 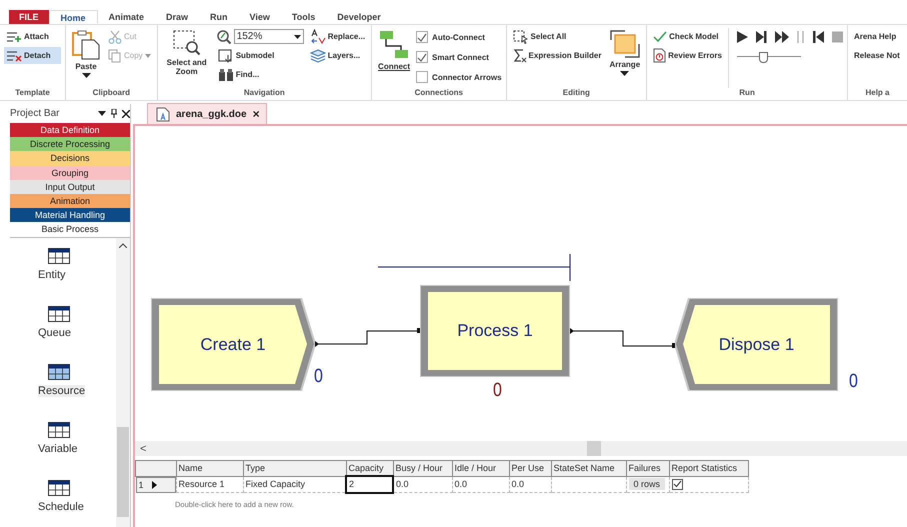 What do you see at coordinates (70, 158) in the screenshot?
I see `panel-category: Decisions` at bounding box center [70, 158].